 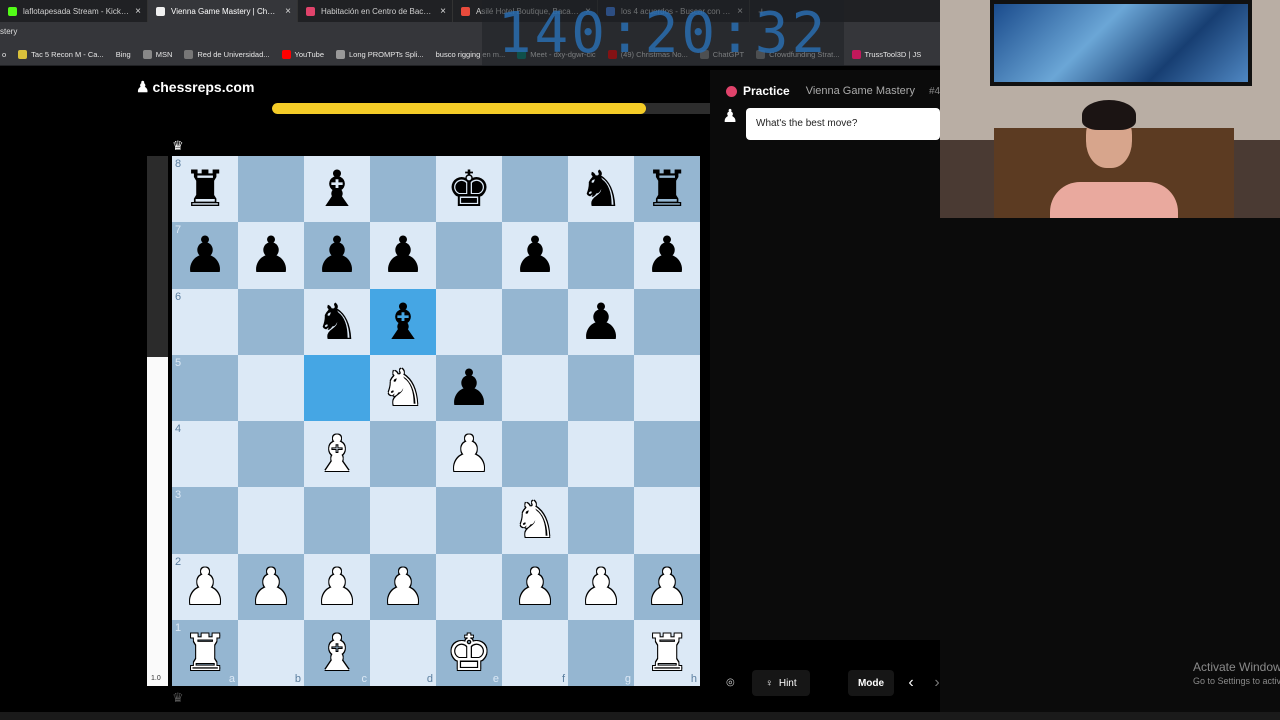 I want to click on browser-tab: Habitación en Centro de Bacalar ×, so click(x=375, y=11).